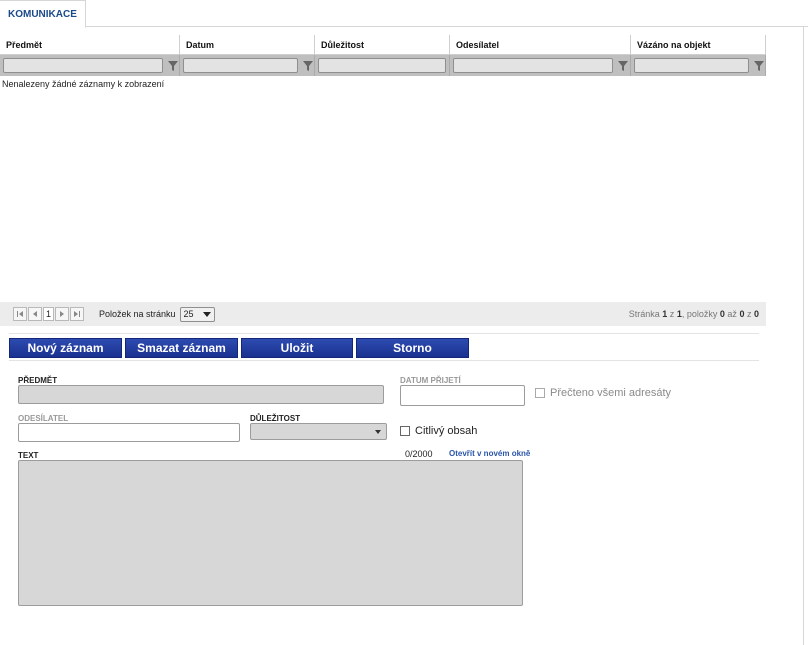  Describe the element at coordinates (181, 348) in the screenshot. I see `delete-record-button: Smazat záznam` at that location.